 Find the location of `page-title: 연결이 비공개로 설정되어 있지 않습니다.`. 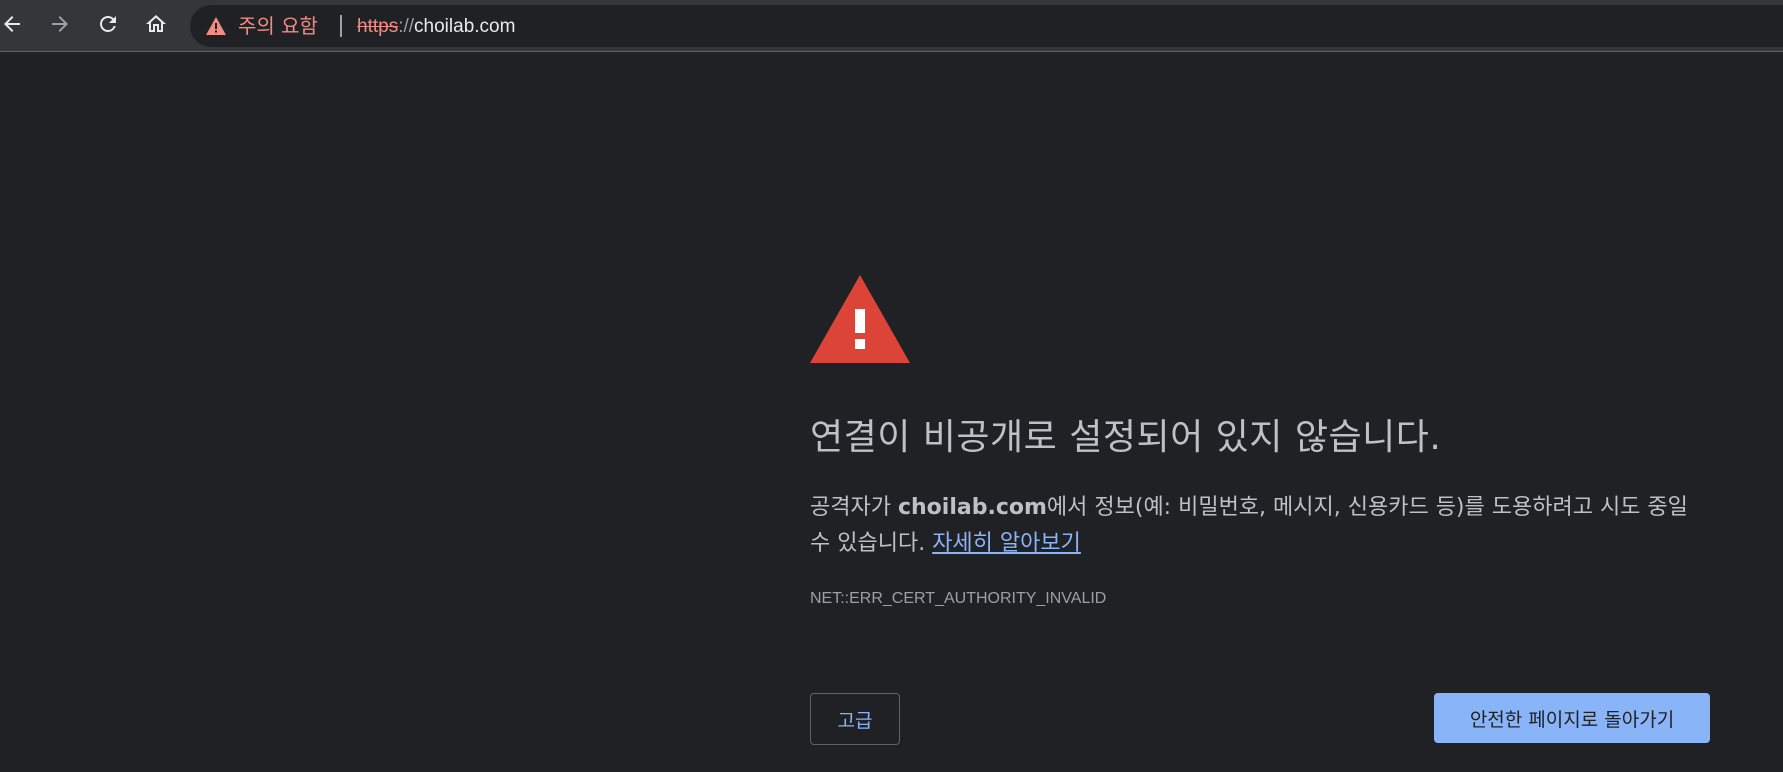

page-title: 연결이 비공개로 설정되어 있지 않습니다. is located at coordinates (1126, 437).